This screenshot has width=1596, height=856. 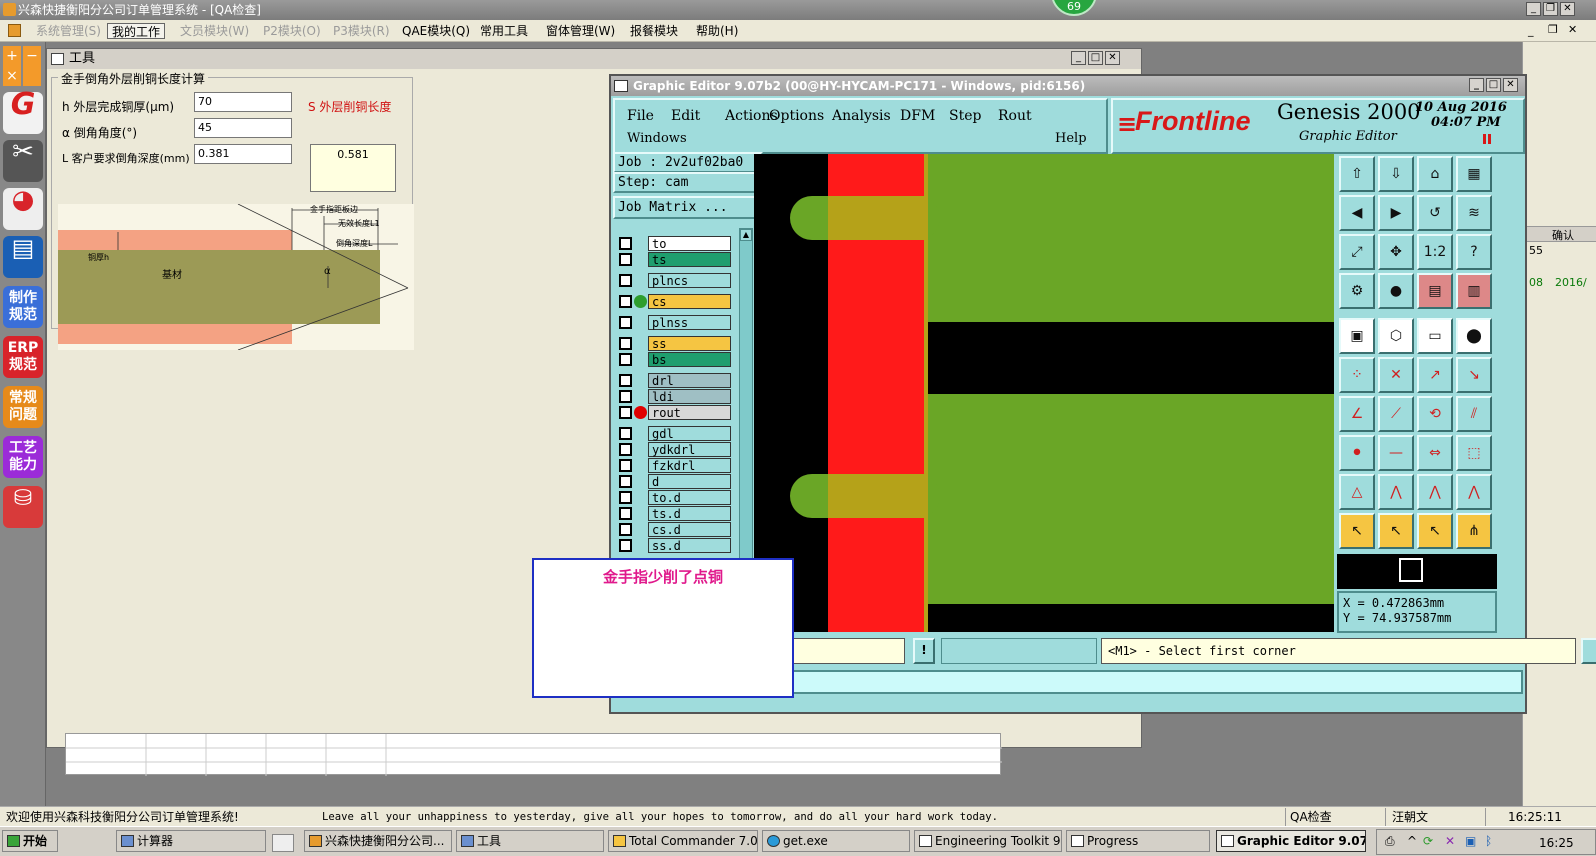 What do you see at coordinates (1357, 174) in the screenshot?
I see `open-icon: ⇧` at bounding box center [1357, 174].